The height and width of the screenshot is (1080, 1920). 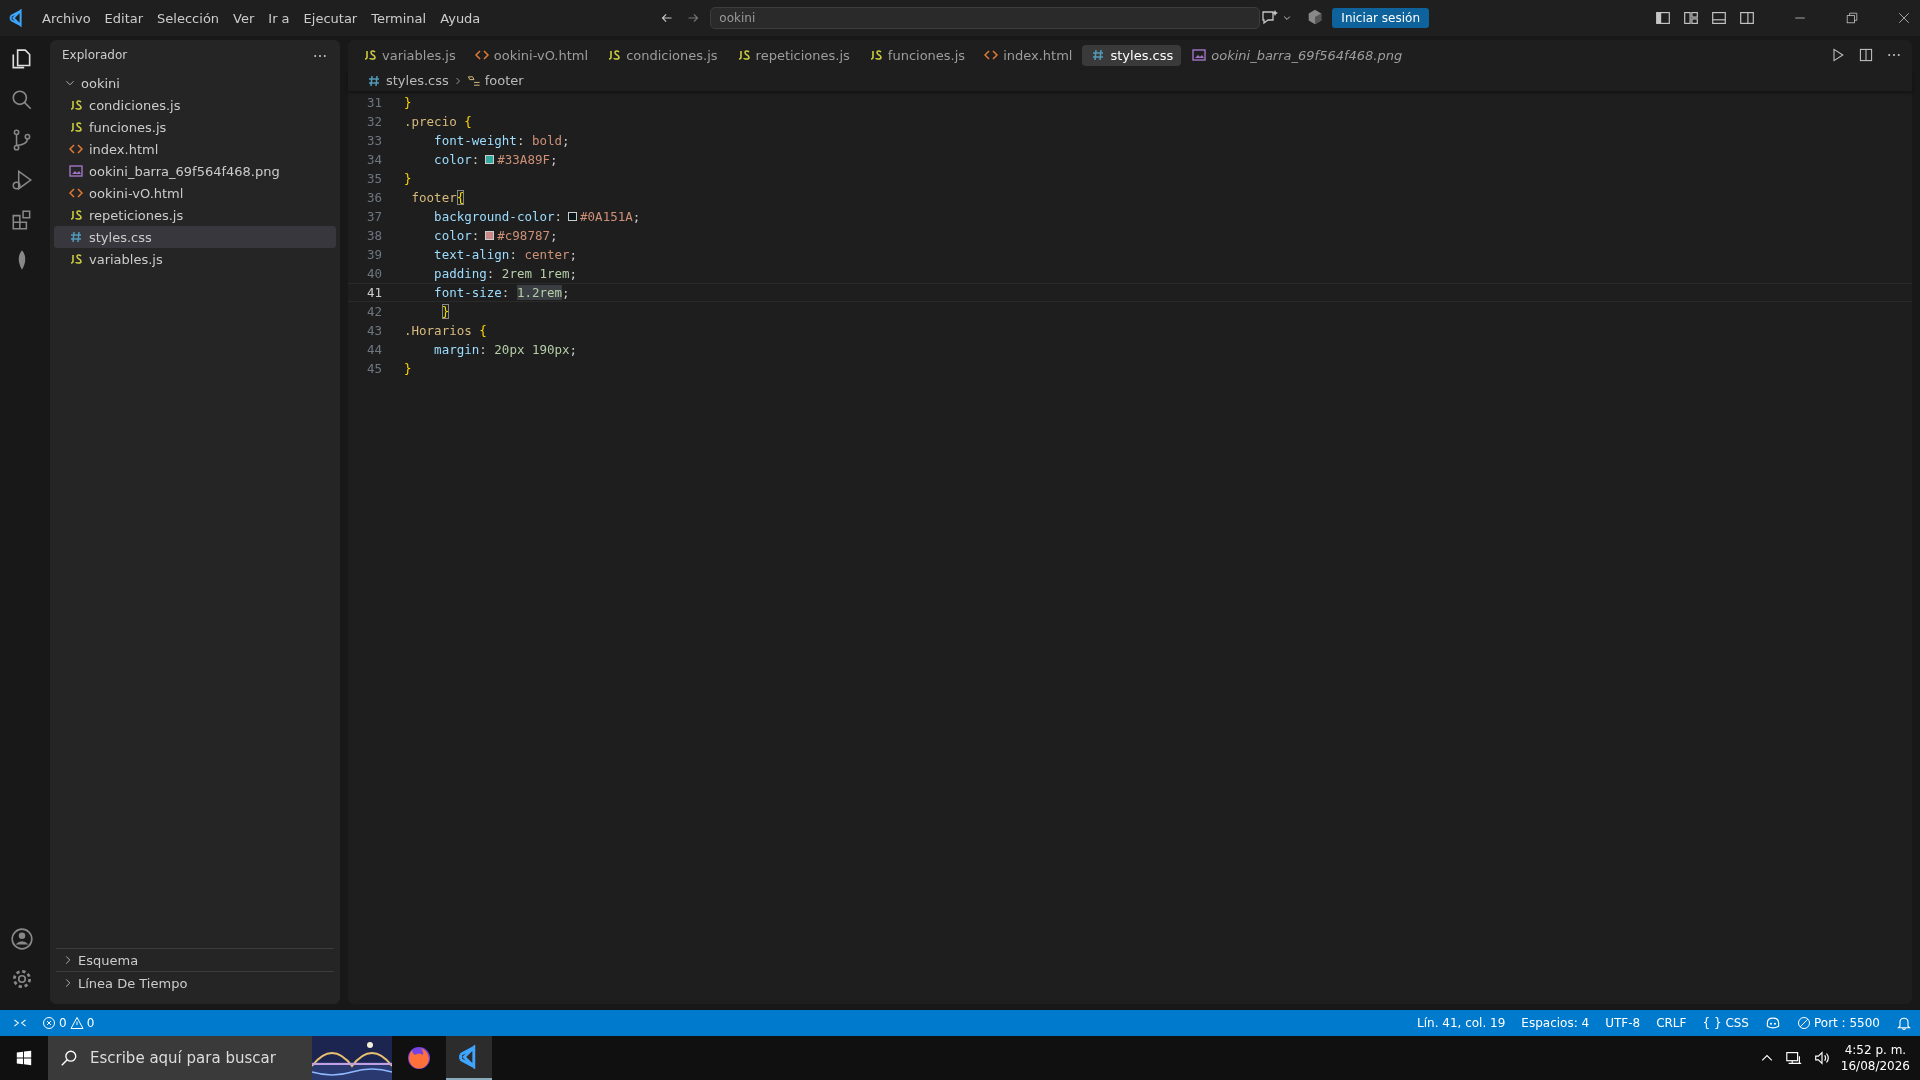 What do you see at coordinates (195, 982) in the screenshot?
I see `section-header: Línea De Tiempo` at bounding box center [195, 982].